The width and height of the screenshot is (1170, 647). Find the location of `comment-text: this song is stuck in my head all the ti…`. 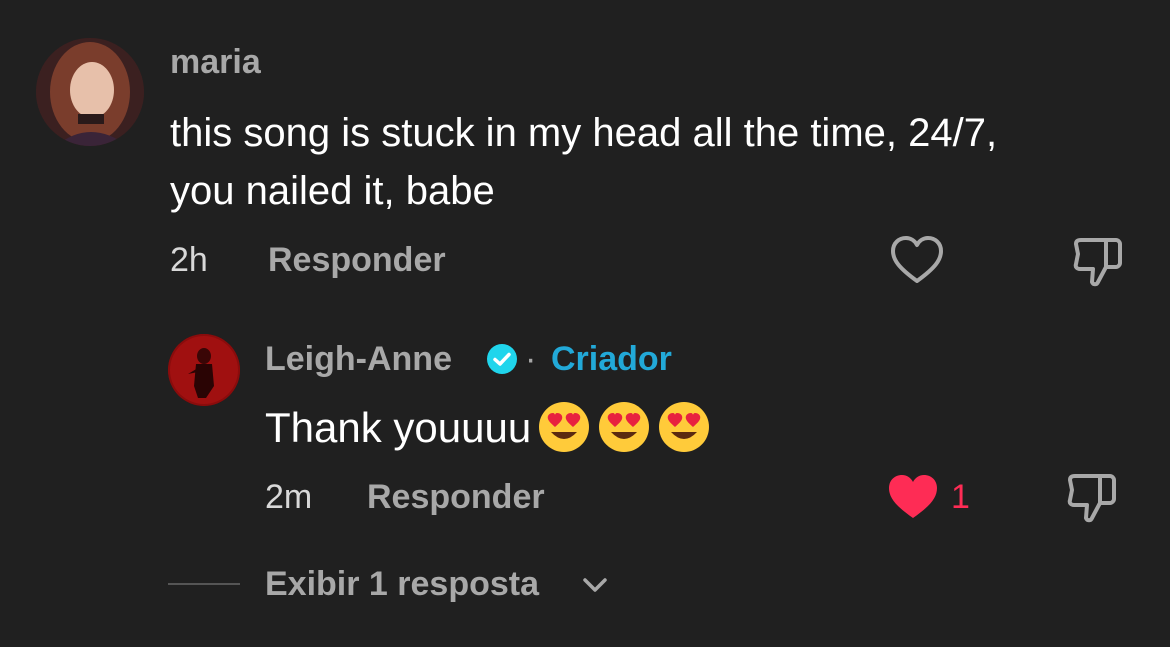

comment-text: this song is stuck in my head all the ti… is located at coordinates (584, 162).